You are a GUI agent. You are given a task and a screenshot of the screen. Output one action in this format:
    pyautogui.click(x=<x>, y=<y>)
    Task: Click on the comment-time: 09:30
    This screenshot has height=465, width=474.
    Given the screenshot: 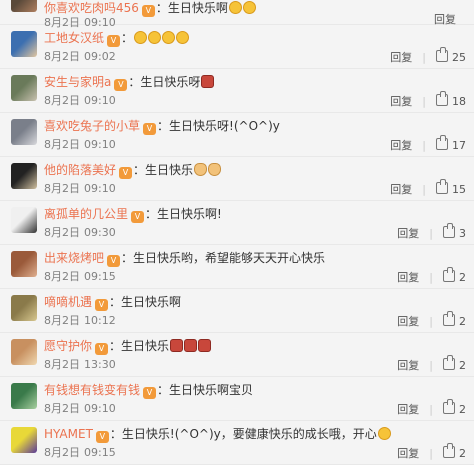 What is the action you would take?
    pyautogui.click(x=100, y=232)
    